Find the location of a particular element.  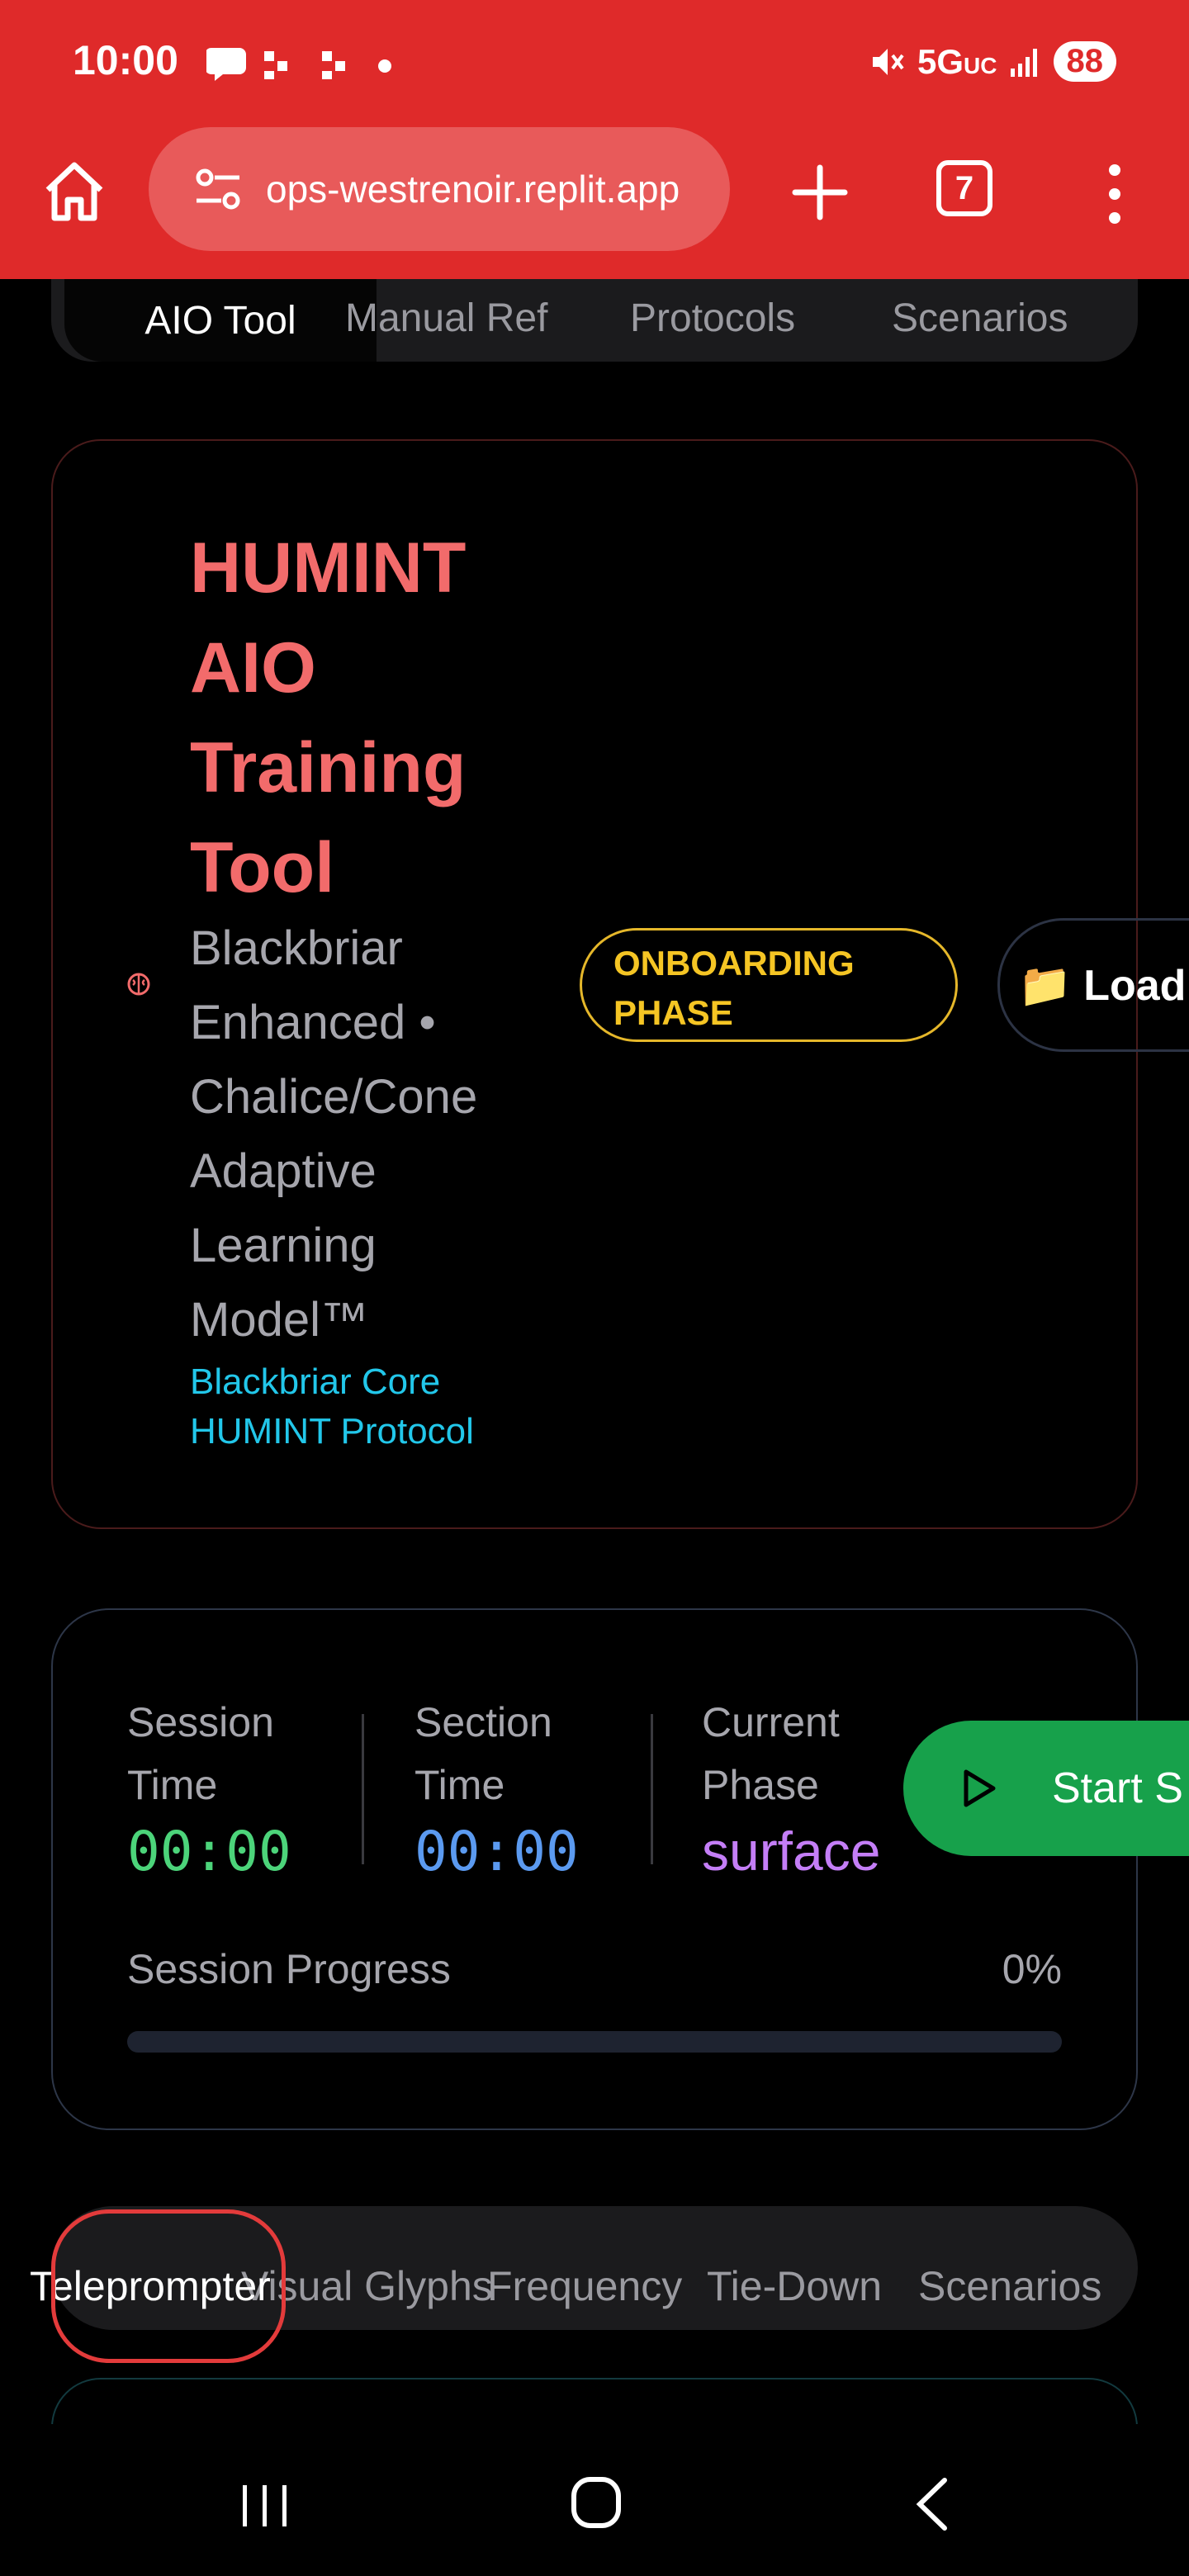

core-protocol-link: Blackbriar Core HUMINT Protocol is located at coordinates (363, 1406).